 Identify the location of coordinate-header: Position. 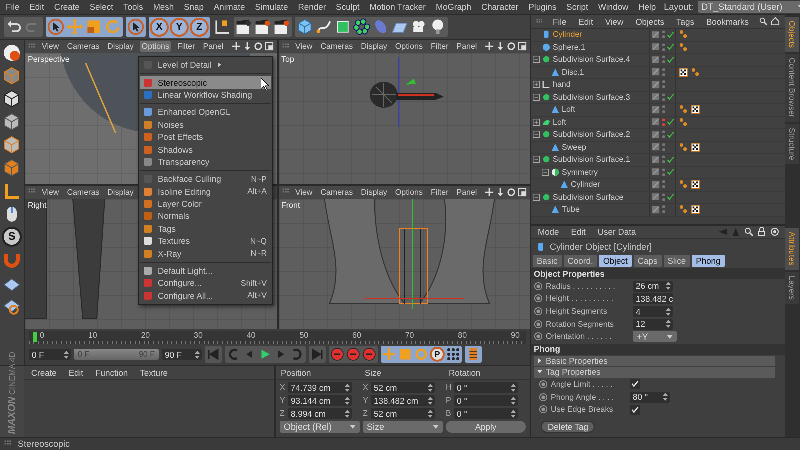
(296, 373).